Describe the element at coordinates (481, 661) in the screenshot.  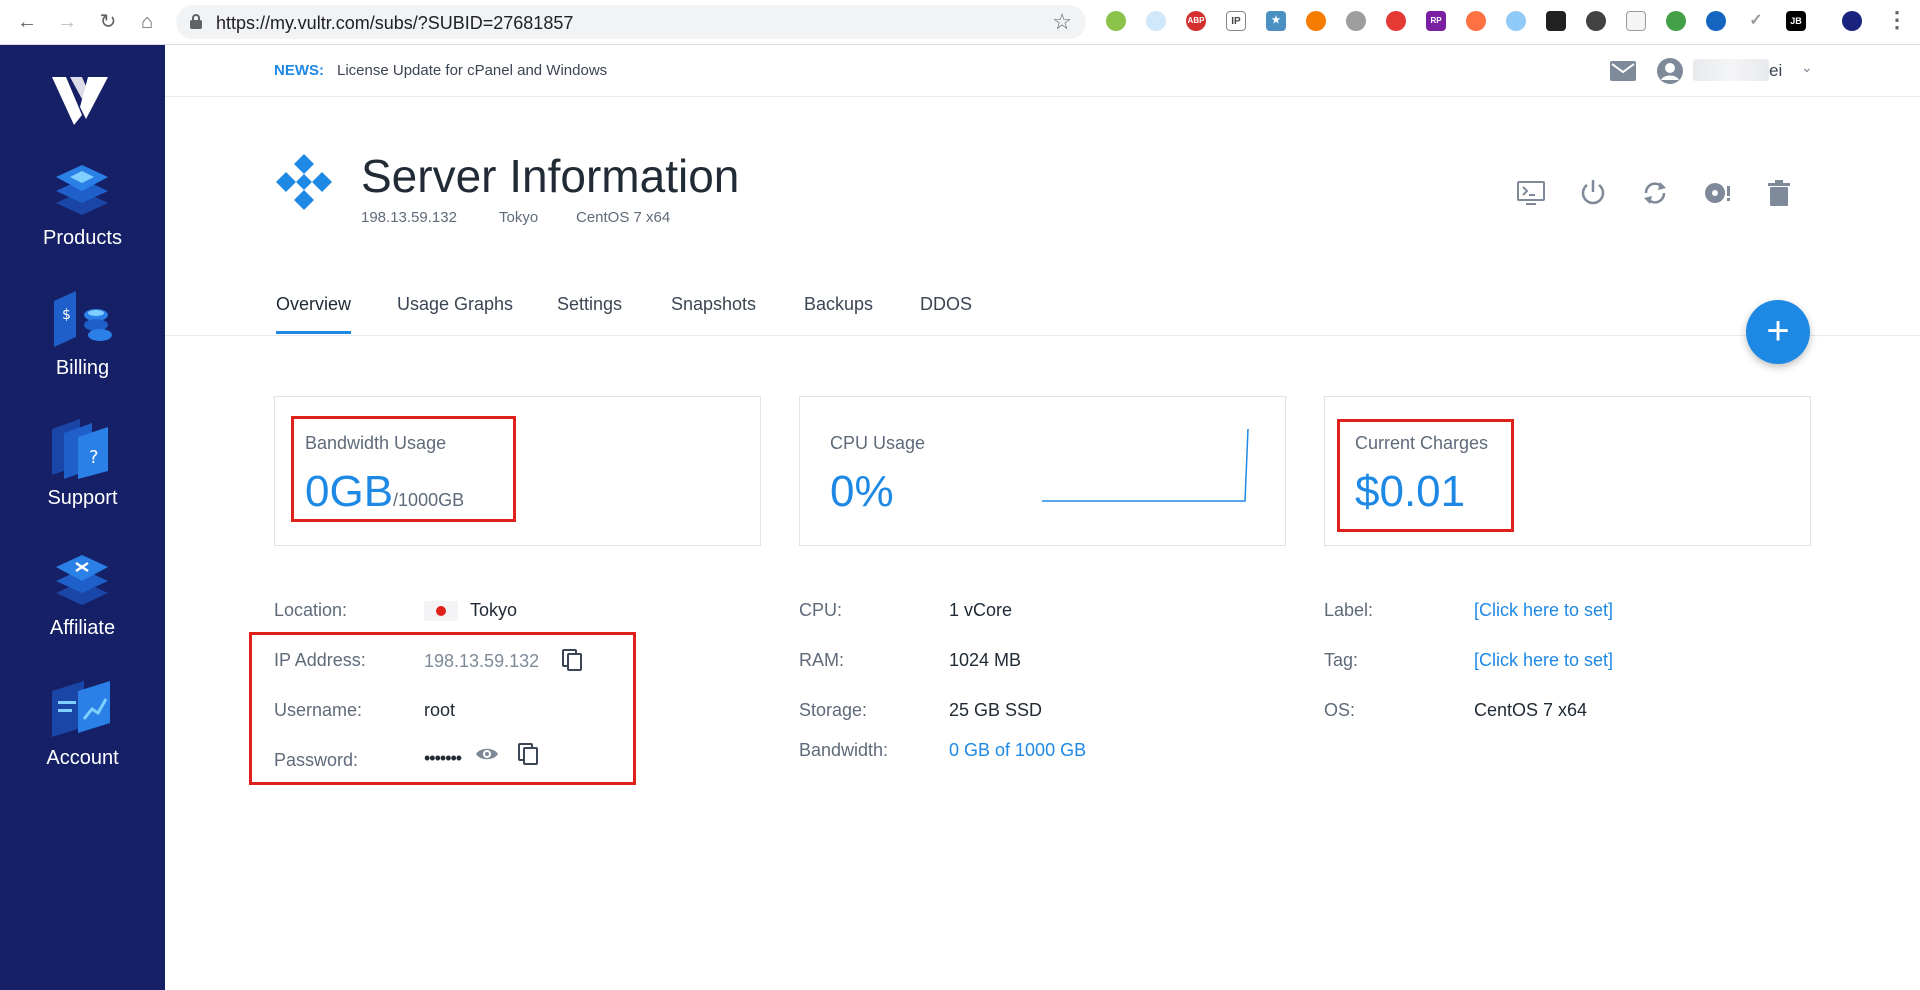
I see `ip-value: 198.13.59.132` at that location.